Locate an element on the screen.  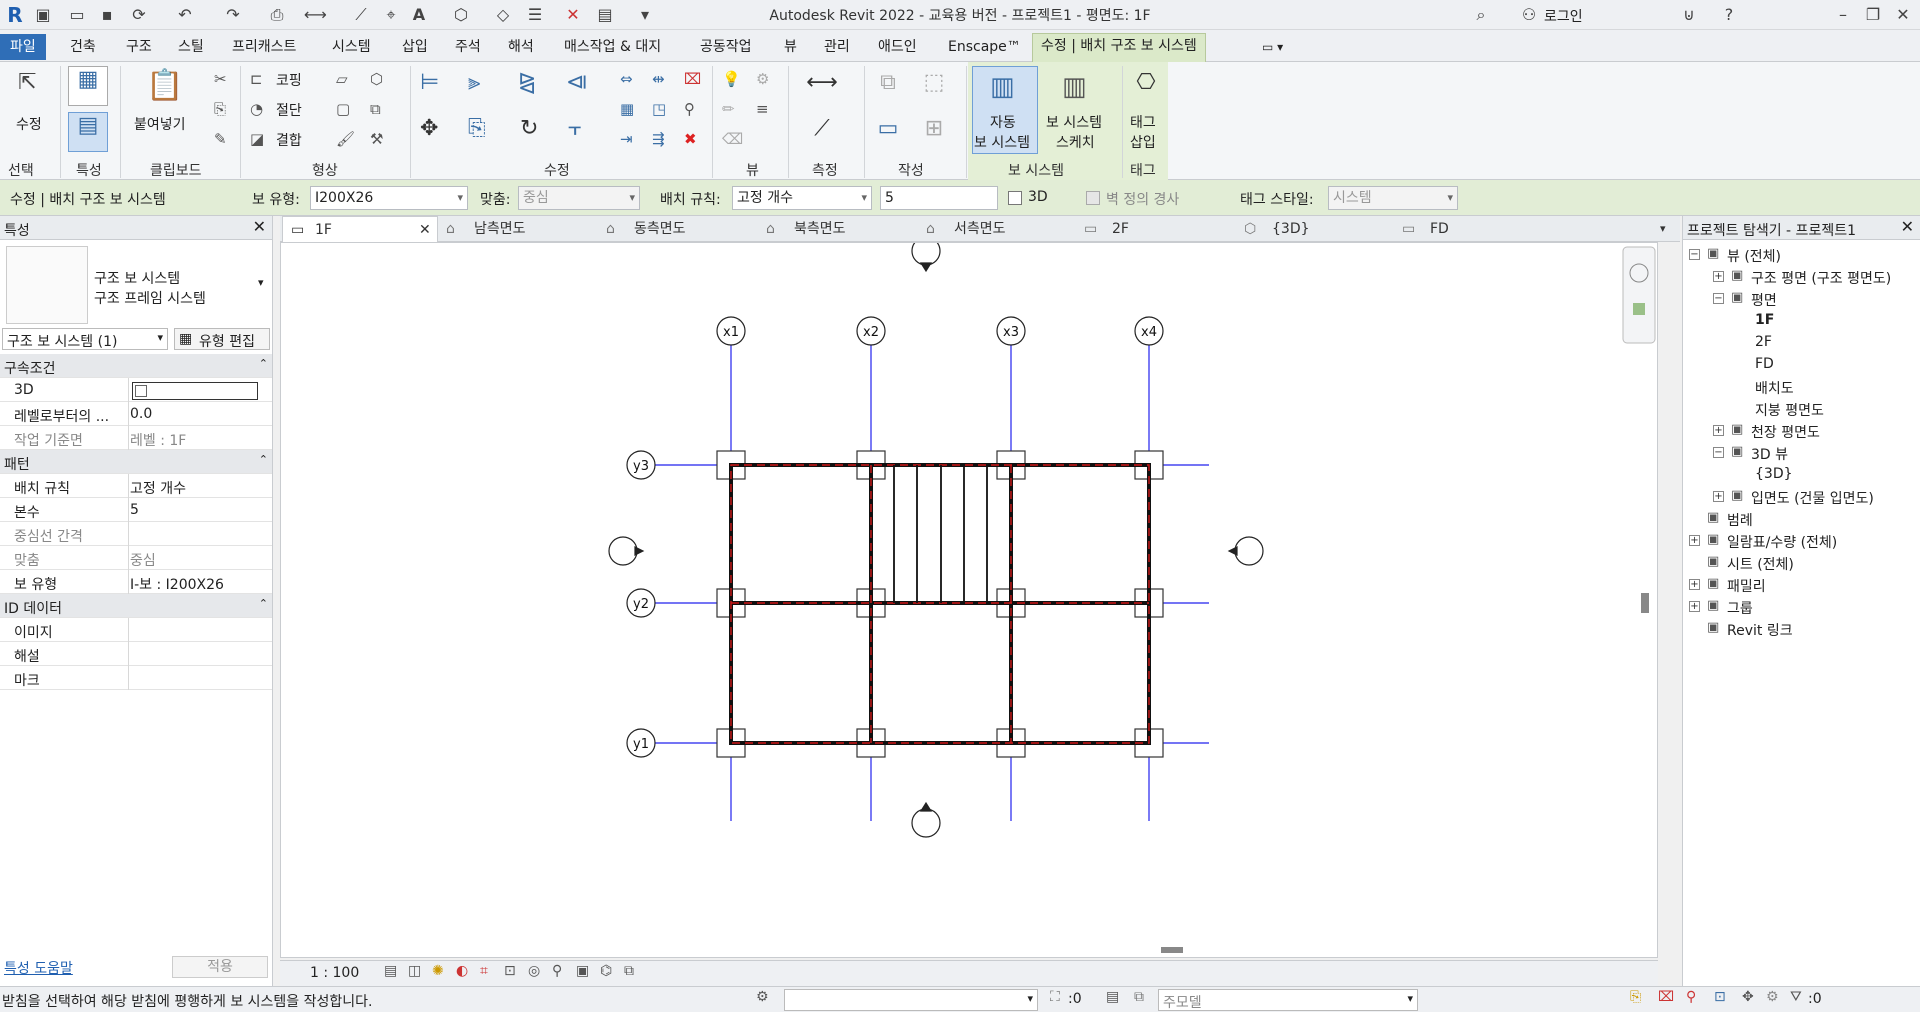
tab-insert: 삽입 is located at coordinates (415, 47).